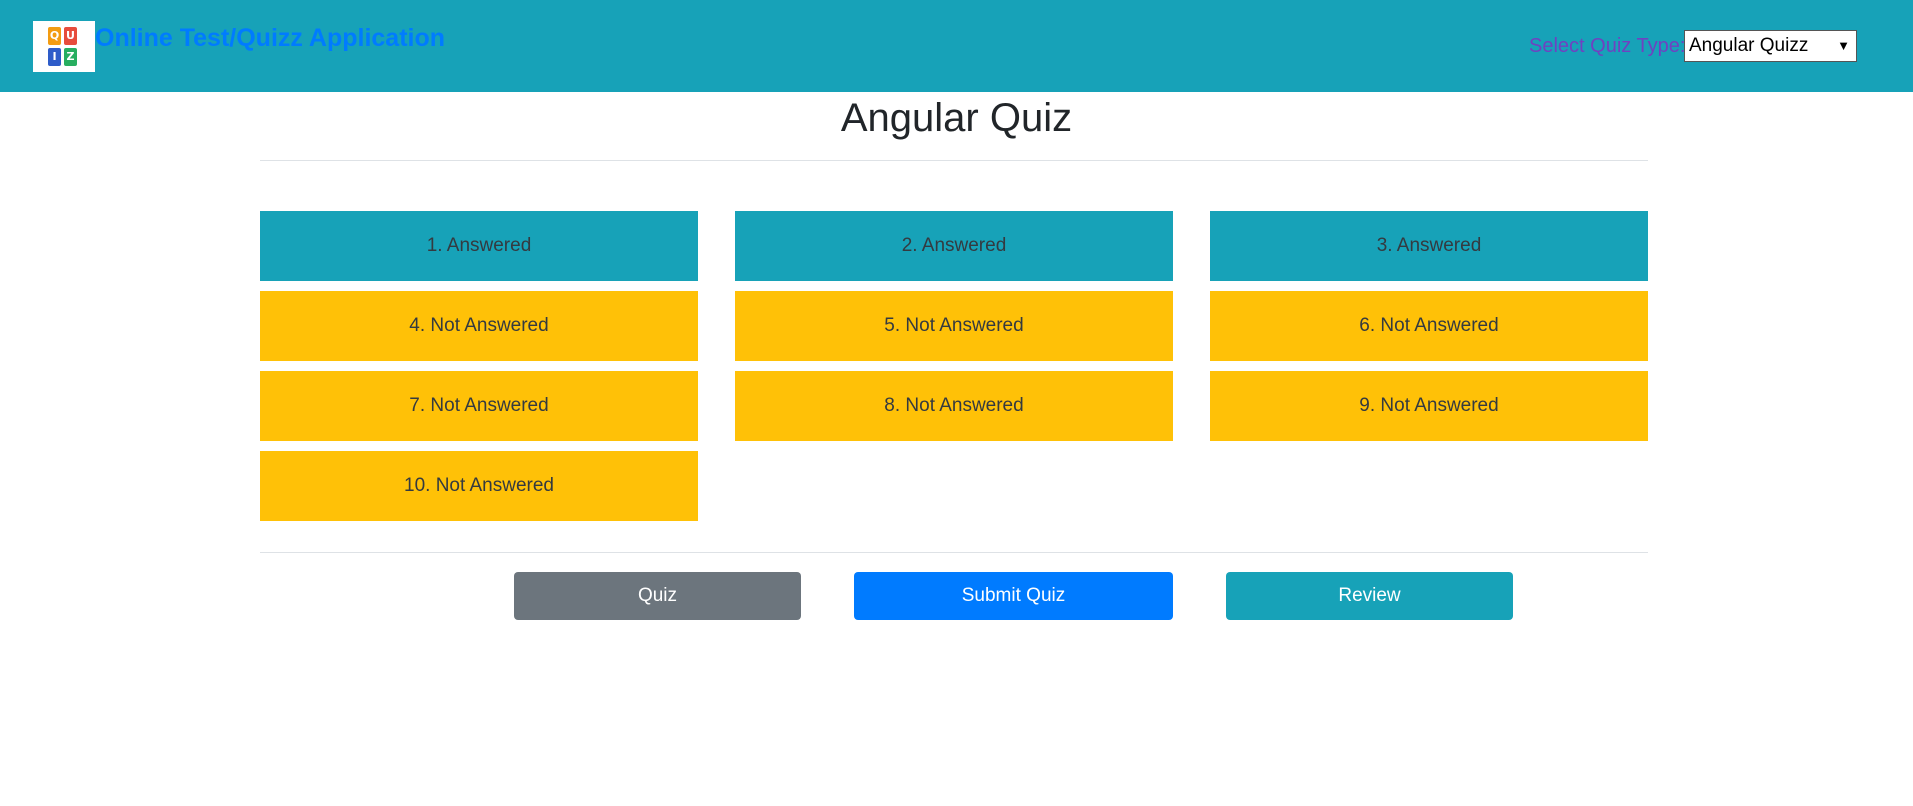 The image size is (1913, 806). I want to click on quiz-type-selected-value: Angular Quizz, so click(1749, 45).